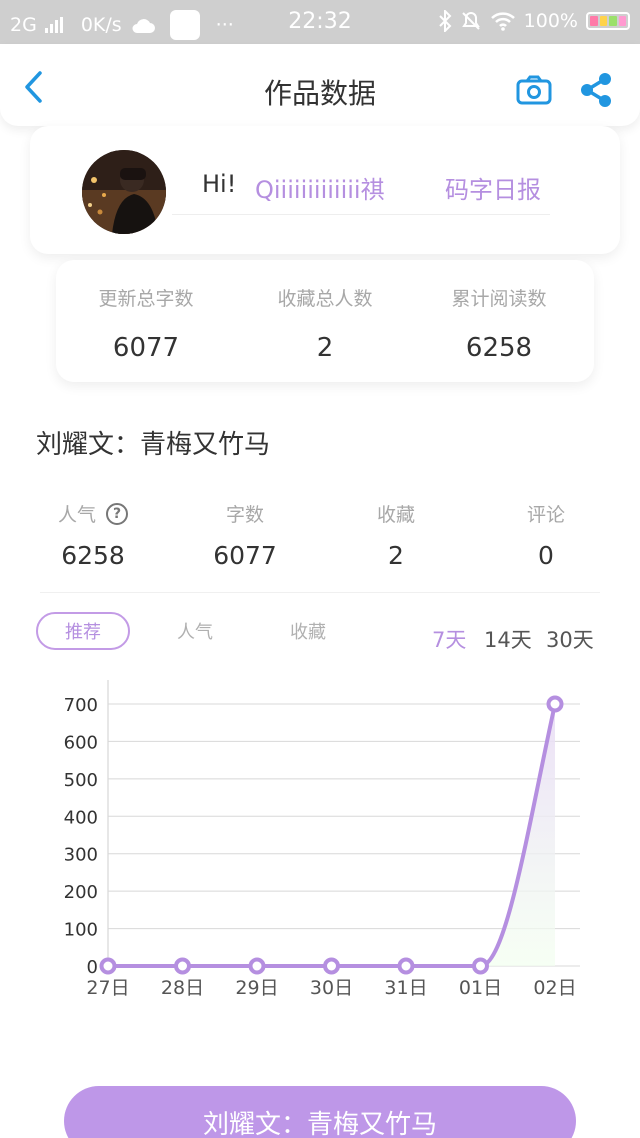  Describe the element at coordinates (405, 988) in the screenshot. I see `x-tick-label: 31日` at that location.